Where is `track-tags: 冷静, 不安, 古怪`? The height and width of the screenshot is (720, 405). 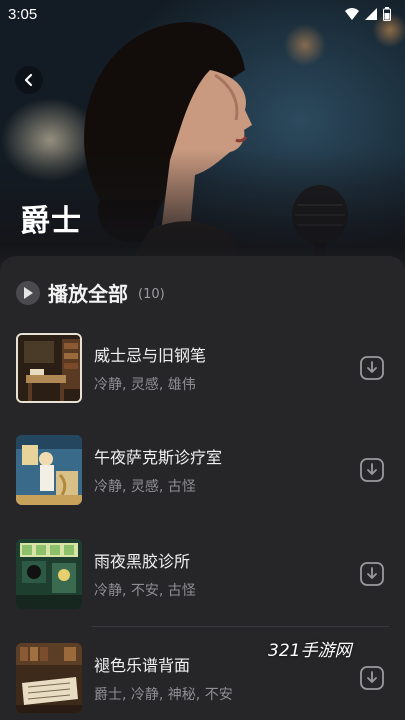 track-tags: 冷静, 不安, 古怪 is located at coordinates (145, 591).